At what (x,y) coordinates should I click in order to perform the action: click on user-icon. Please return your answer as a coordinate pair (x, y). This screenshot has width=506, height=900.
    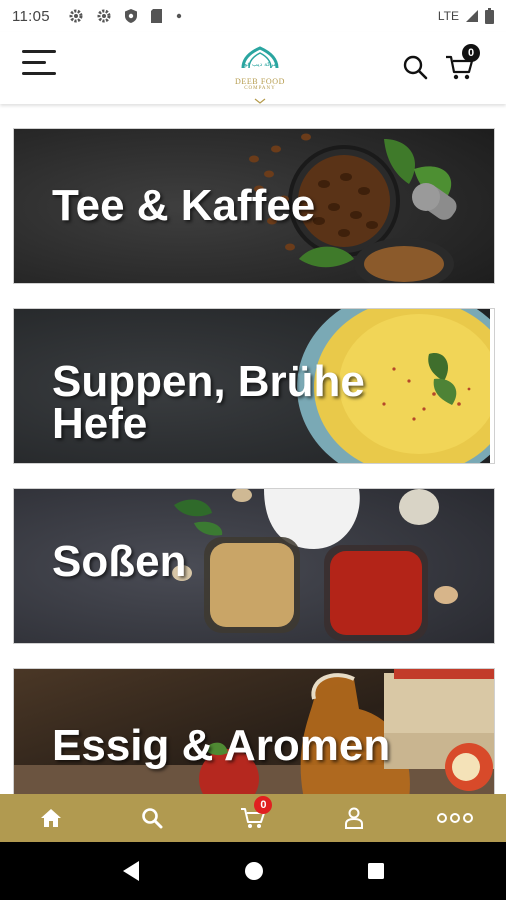
    Looking at the image, I should click on (354, 818).